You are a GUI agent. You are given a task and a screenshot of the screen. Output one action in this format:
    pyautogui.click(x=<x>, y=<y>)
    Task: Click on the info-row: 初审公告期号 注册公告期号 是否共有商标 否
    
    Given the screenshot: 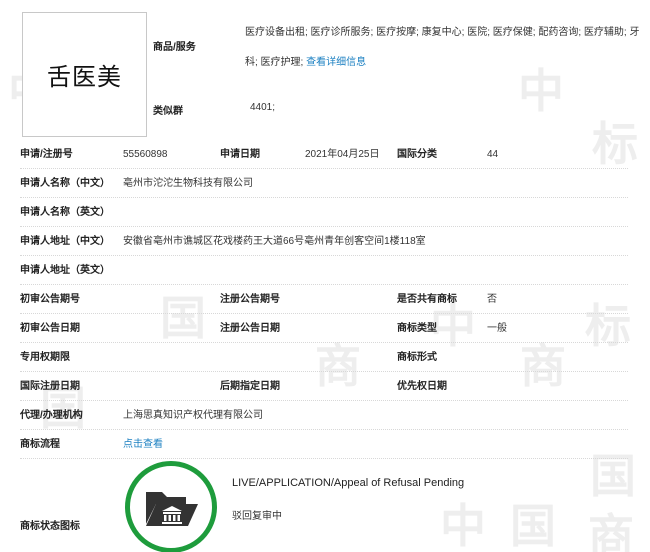 What is the action you would take?
    pyautogui.click(x=324, y=299)
    